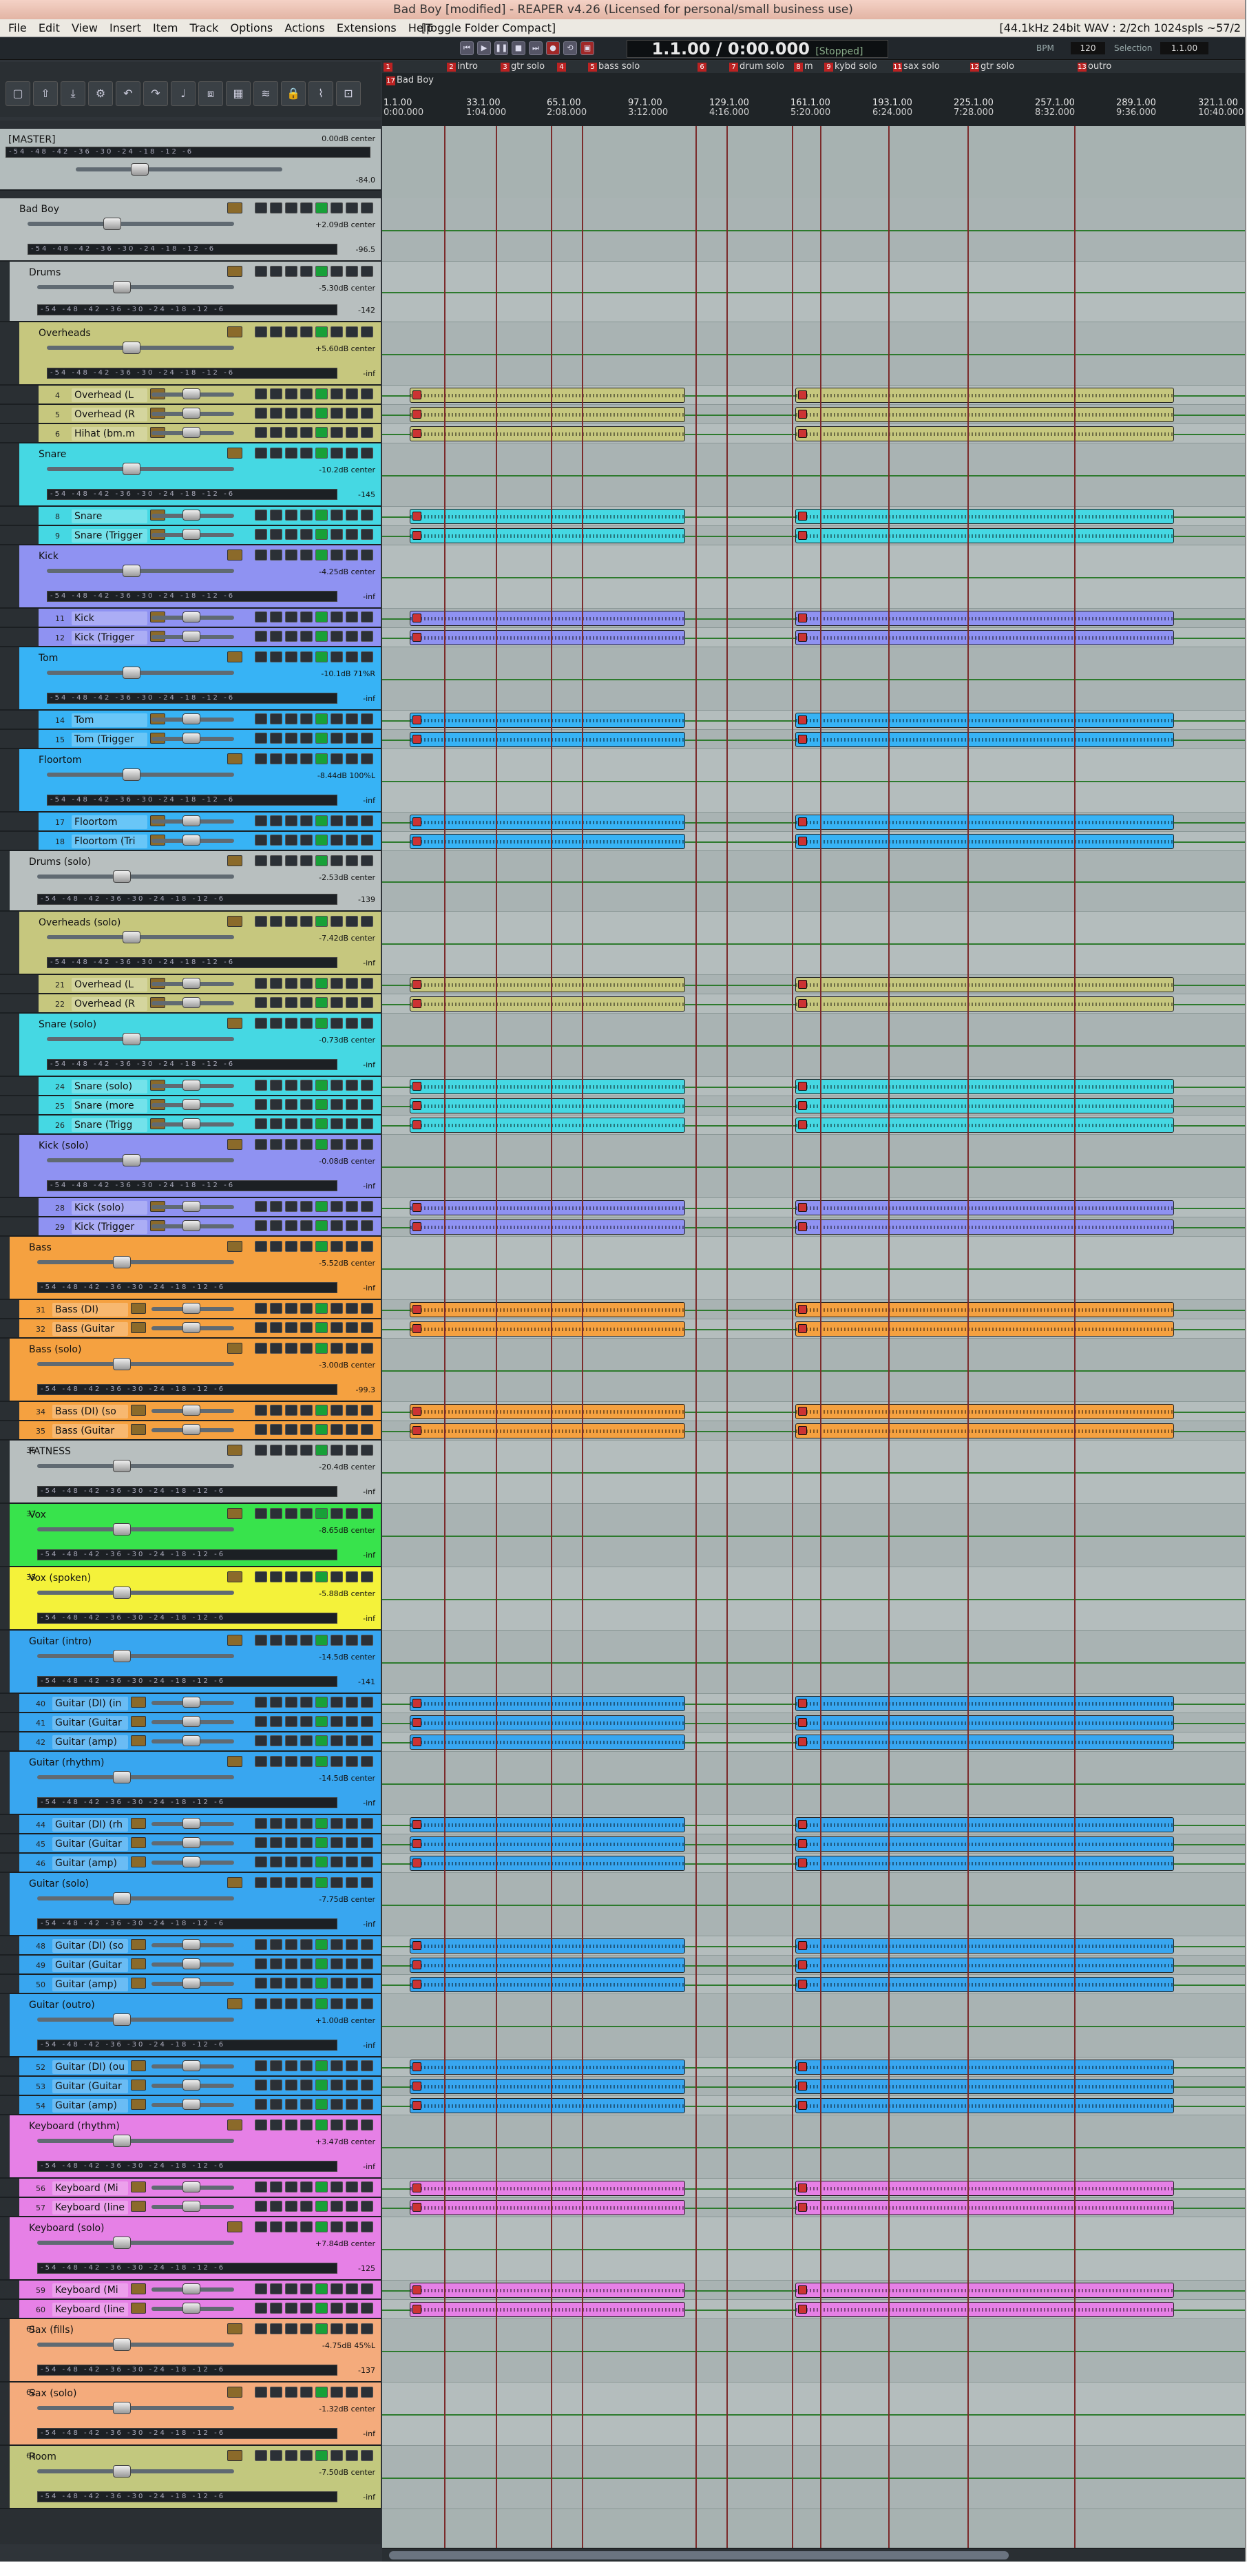 The image size is (1258, 2576). Describe the element at coordinates (129, 1451) in the screenshot. I see `track-name: FATNESS` at that location.